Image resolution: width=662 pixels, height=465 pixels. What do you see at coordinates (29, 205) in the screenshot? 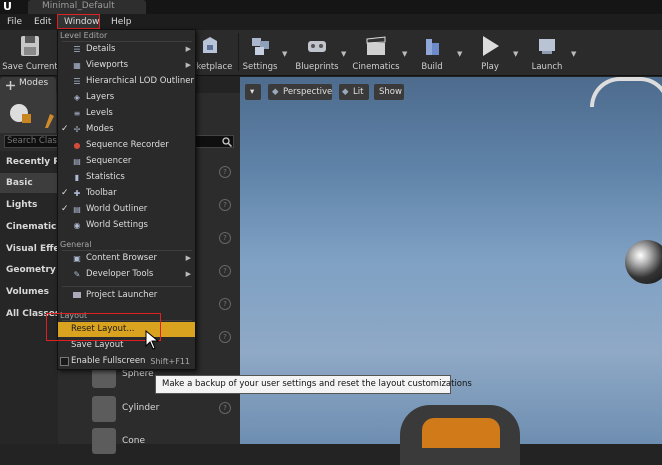
I see `category-lights: Lights` at bounding box center [29, 205].